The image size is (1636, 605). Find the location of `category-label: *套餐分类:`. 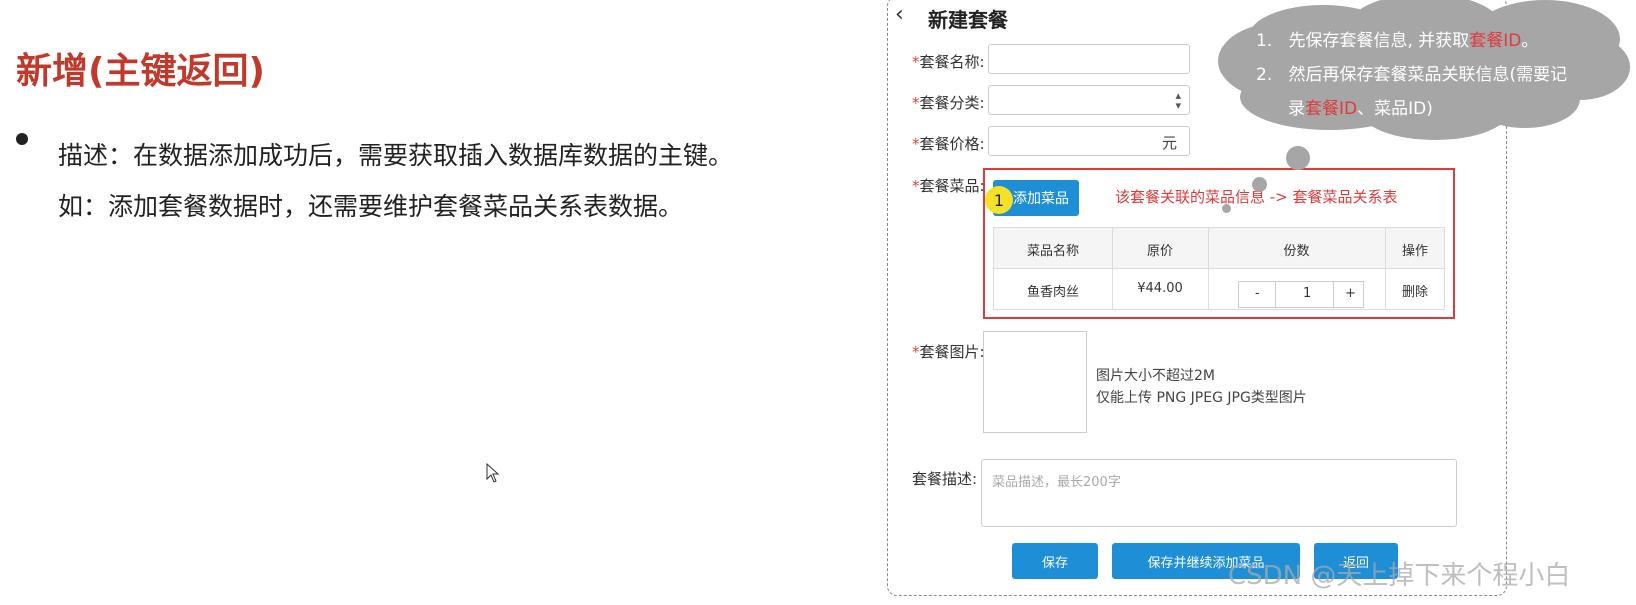

category-label: *套餐分类: is located at coordinates (948, 103).